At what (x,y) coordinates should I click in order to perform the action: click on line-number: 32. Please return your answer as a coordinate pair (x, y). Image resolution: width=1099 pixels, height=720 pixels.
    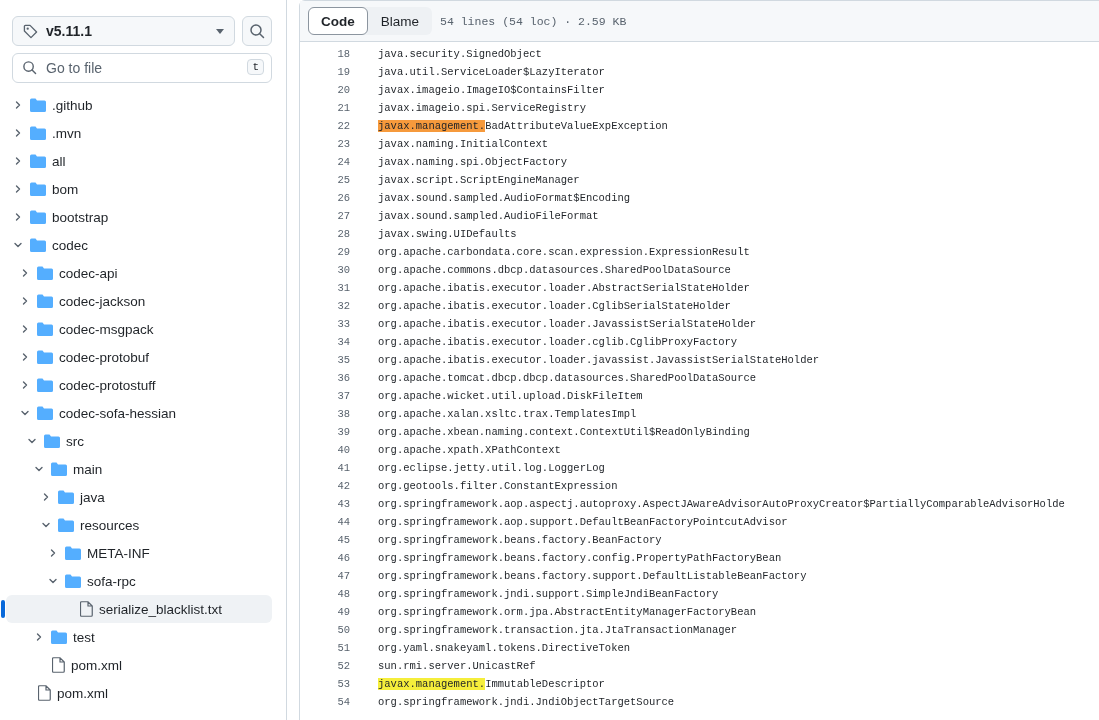
    Looking at the image, I should click on (343, 306).